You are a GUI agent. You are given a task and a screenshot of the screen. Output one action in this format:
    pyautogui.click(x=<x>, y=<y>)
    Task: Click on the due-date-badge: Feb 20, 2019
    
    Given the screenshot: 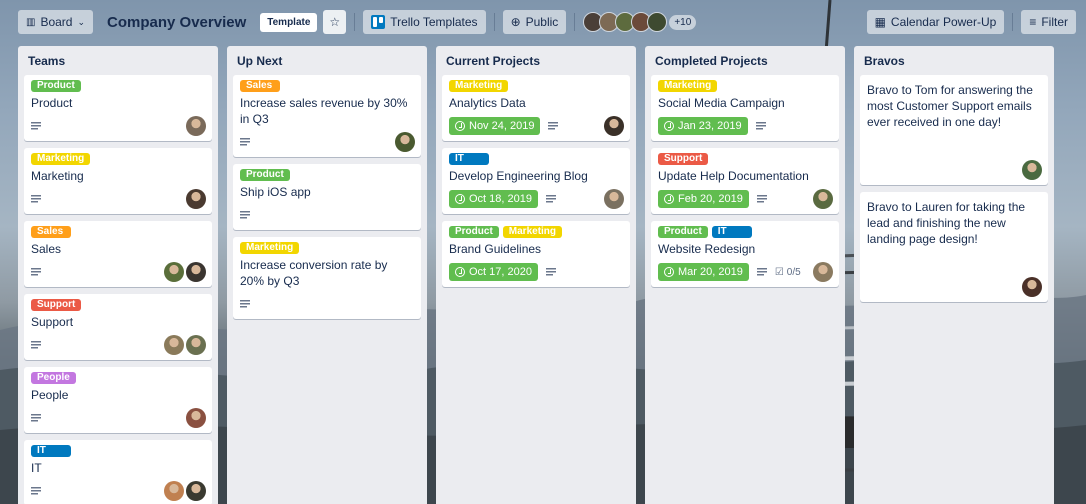 What is the action you would take?
    pyautogui.click(x=703, y=199)
    